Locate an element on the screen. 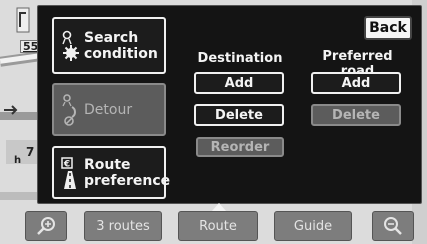 This screenshot has height=244, width=427. destination-reorder-button: Reorder is located at coordinates (240, 147).